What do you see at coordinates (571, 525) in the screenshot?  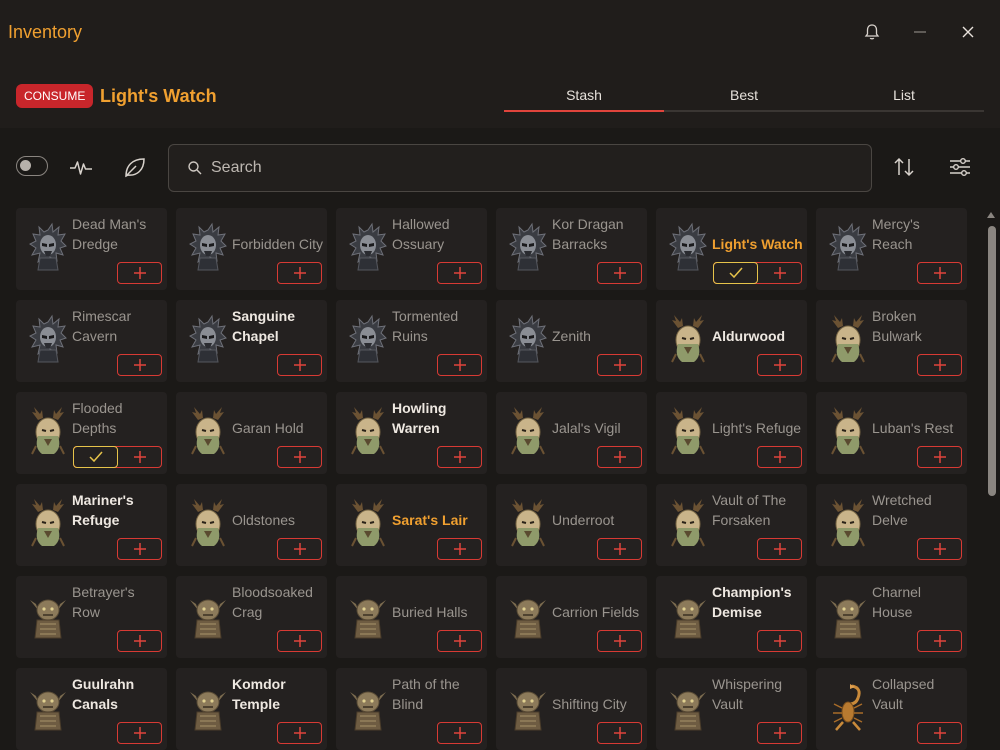 I see `dungeon-card: Underroot` at bounding box center [571, 525].